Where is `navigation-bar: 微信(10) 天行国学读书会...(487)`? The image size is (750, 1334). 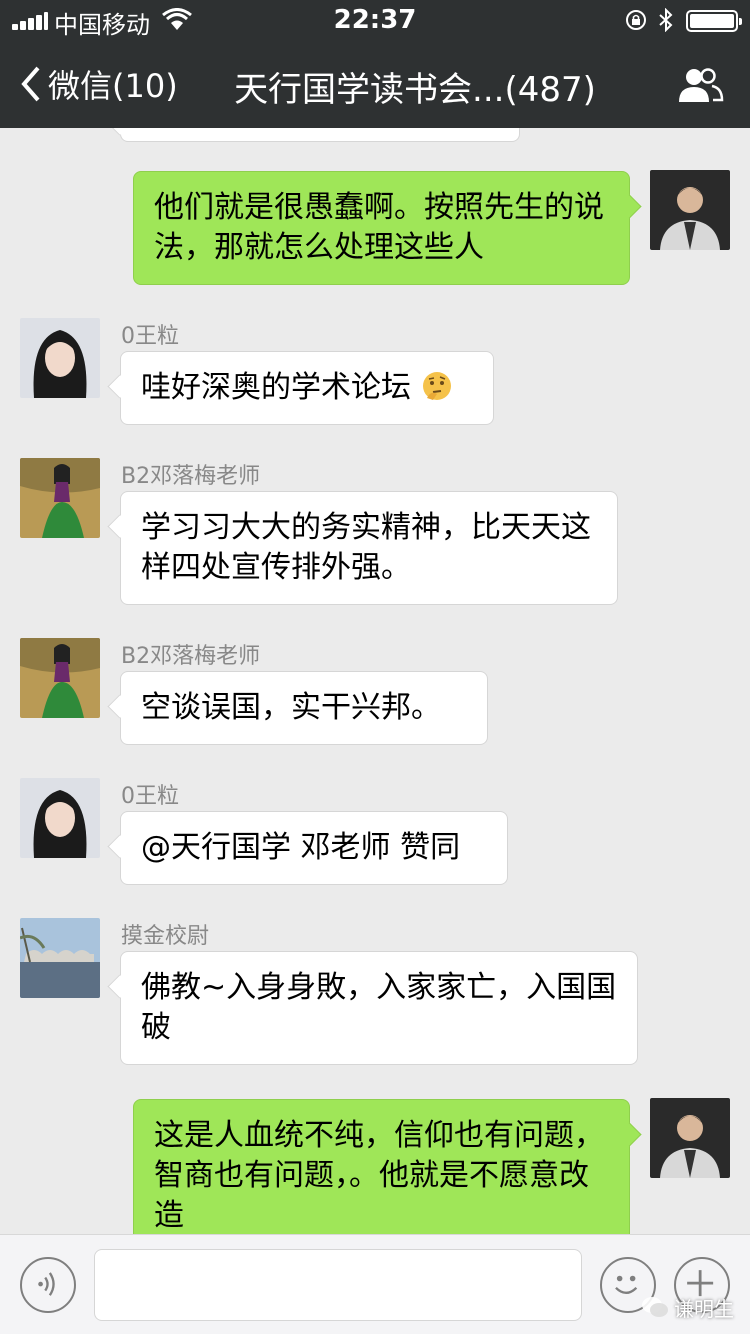
navigation-bar: 微信(10) 天行国学读书会...(487) is located at coordinates (375, 84).